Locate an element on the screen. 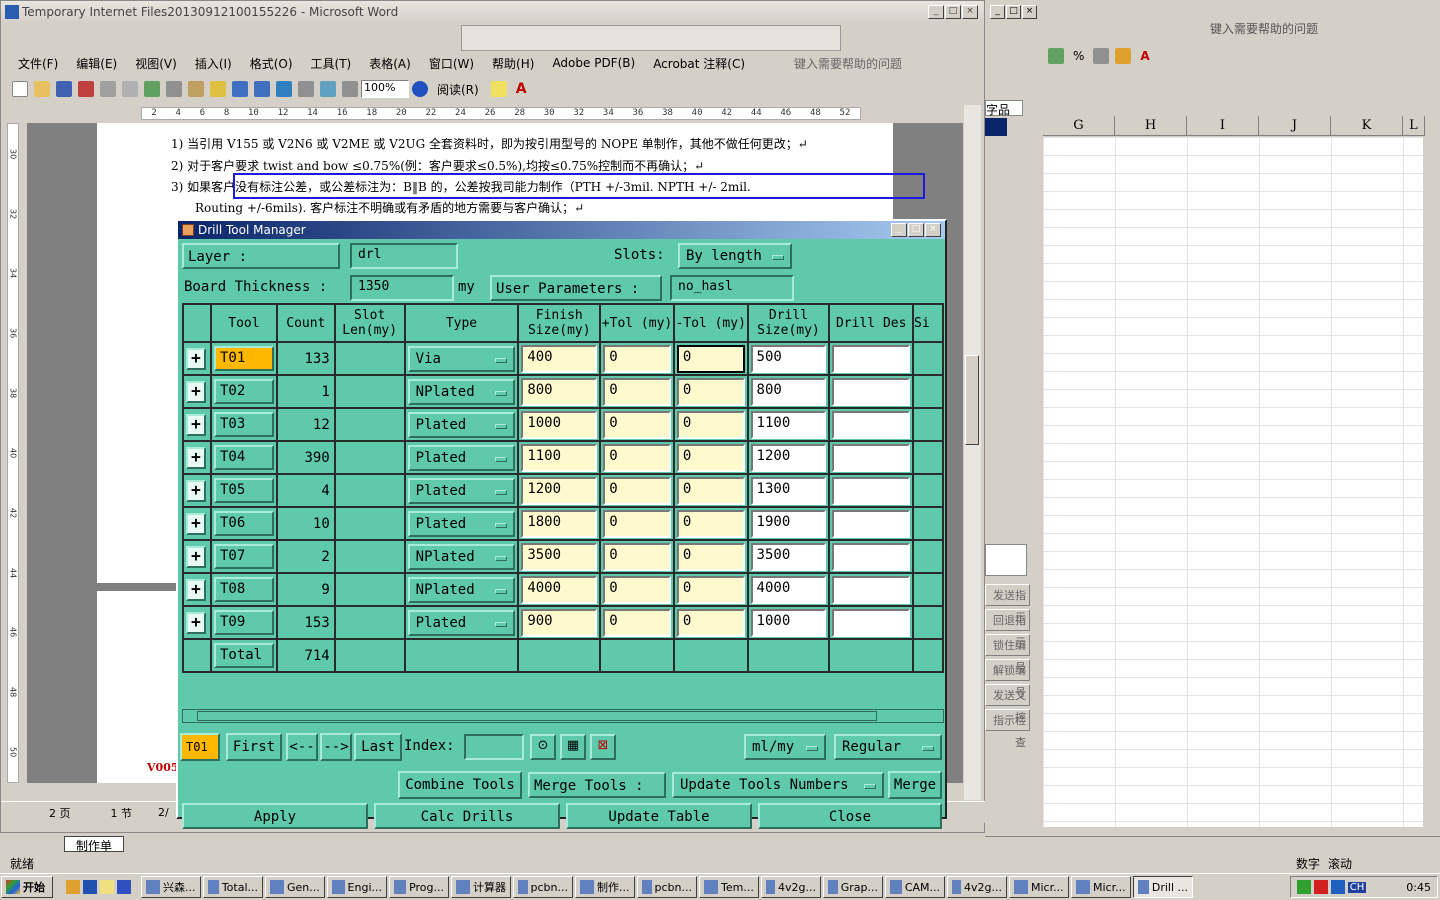  undo-icon is located at coordinates (240, 89).